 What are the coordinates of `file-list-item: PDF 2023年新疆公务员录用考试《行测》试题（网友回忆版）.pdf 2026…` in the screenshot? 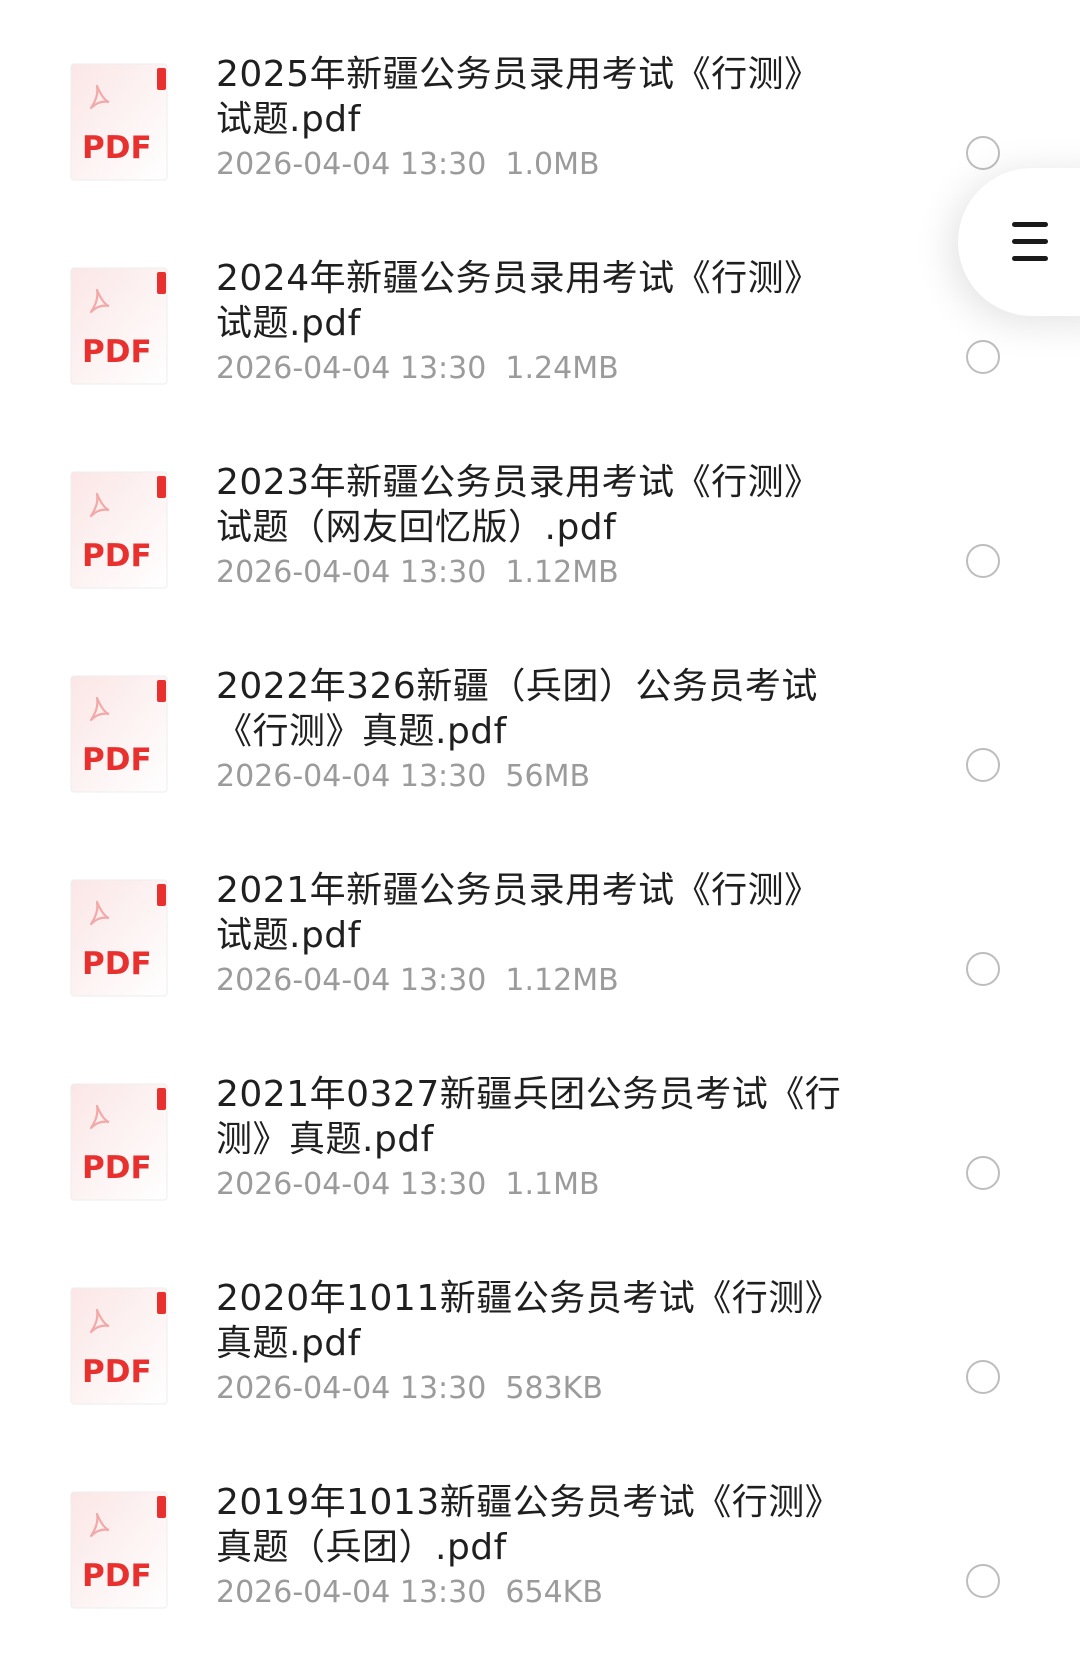 It's located at (540, 550).